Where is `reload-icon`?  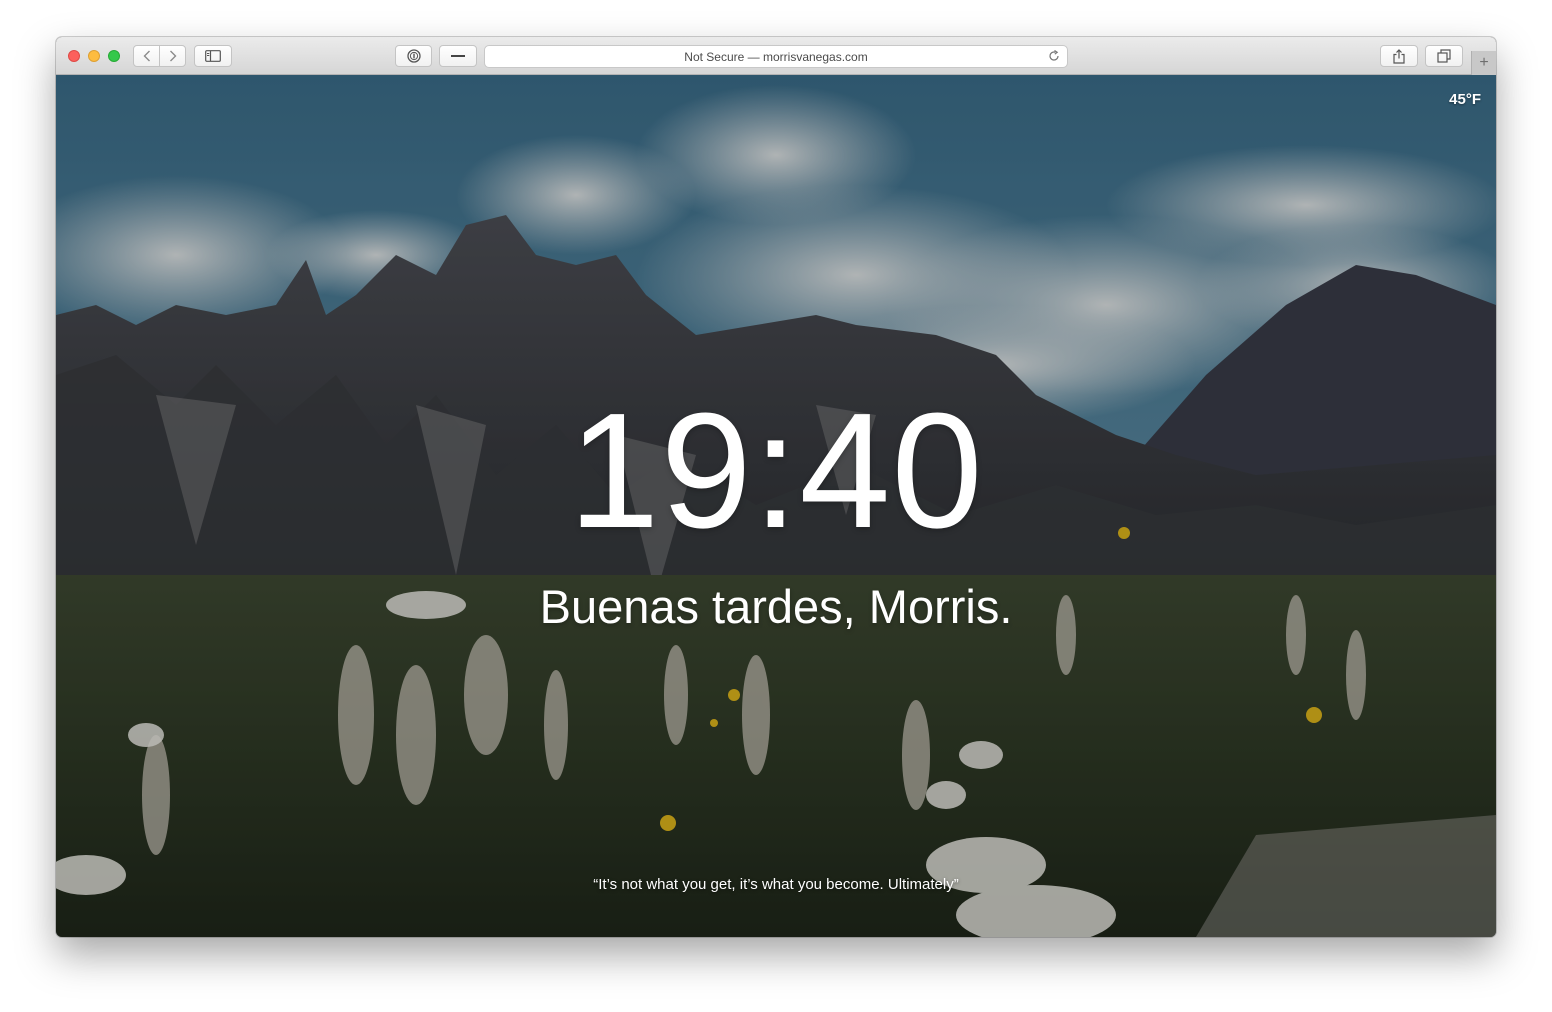
reload-icon is located at coordinates (1054, 55).